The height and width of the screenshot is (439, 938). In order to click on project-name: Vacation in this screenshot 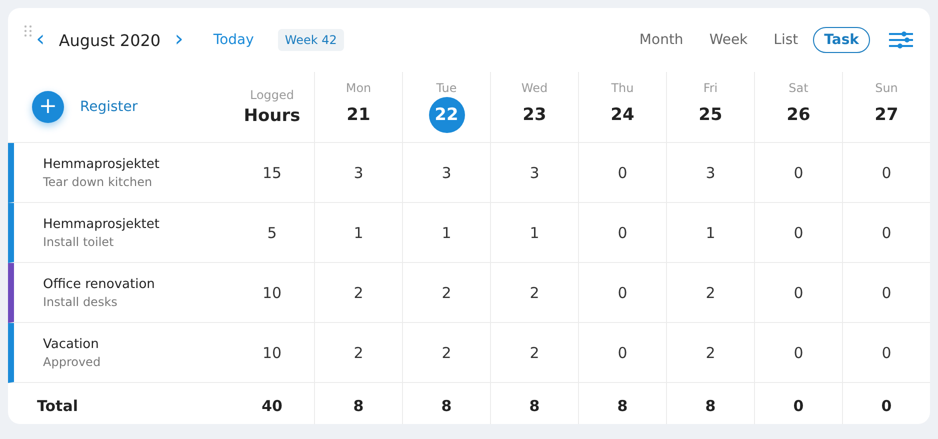, I will do `click(71, 344)`.